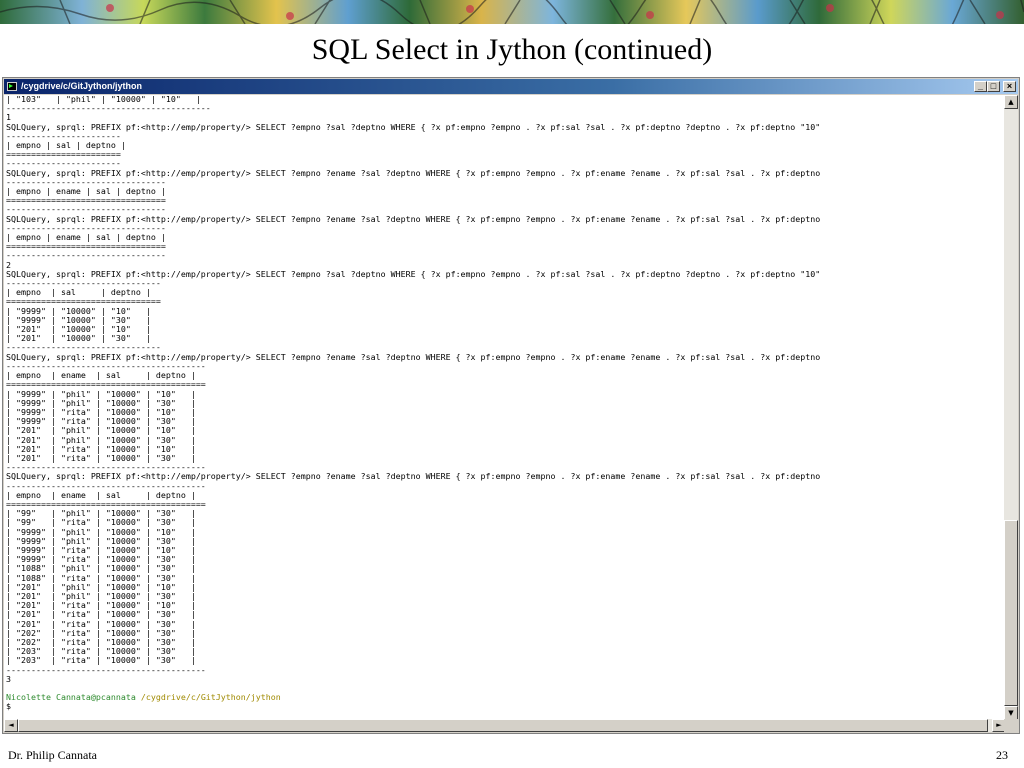 Image resolution: width=1024 pixels, height=768 pixels. Describe the element at coordinates (52, 755) in the screenshot. I see `footer-author: Dr. Philip Cannata` at that location.